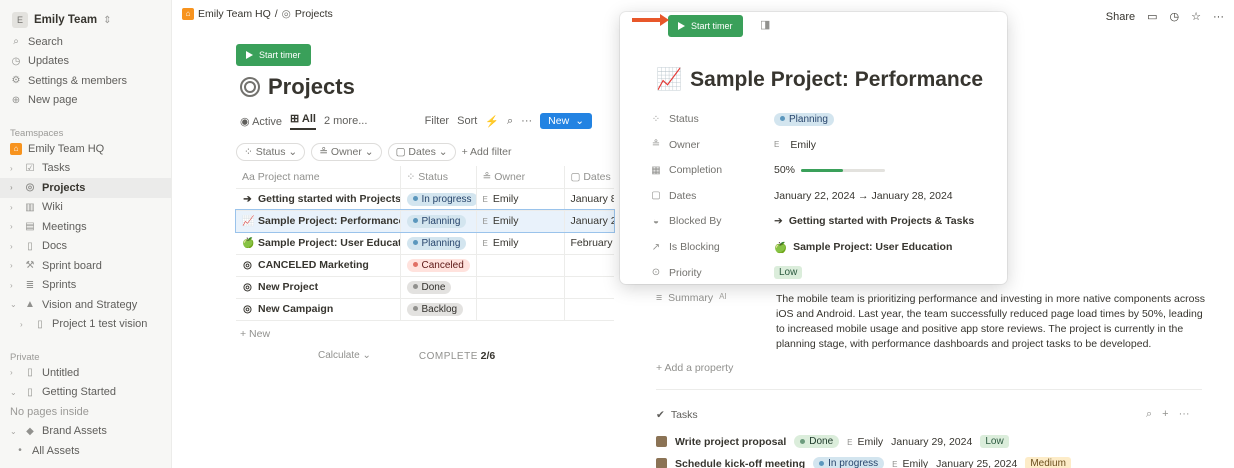 The height and width of the screenshot is (468, 1234). Describe the element at coordinates (588, 177) in the screenshot. I see `header-dates: ▢ Dates` at that location.